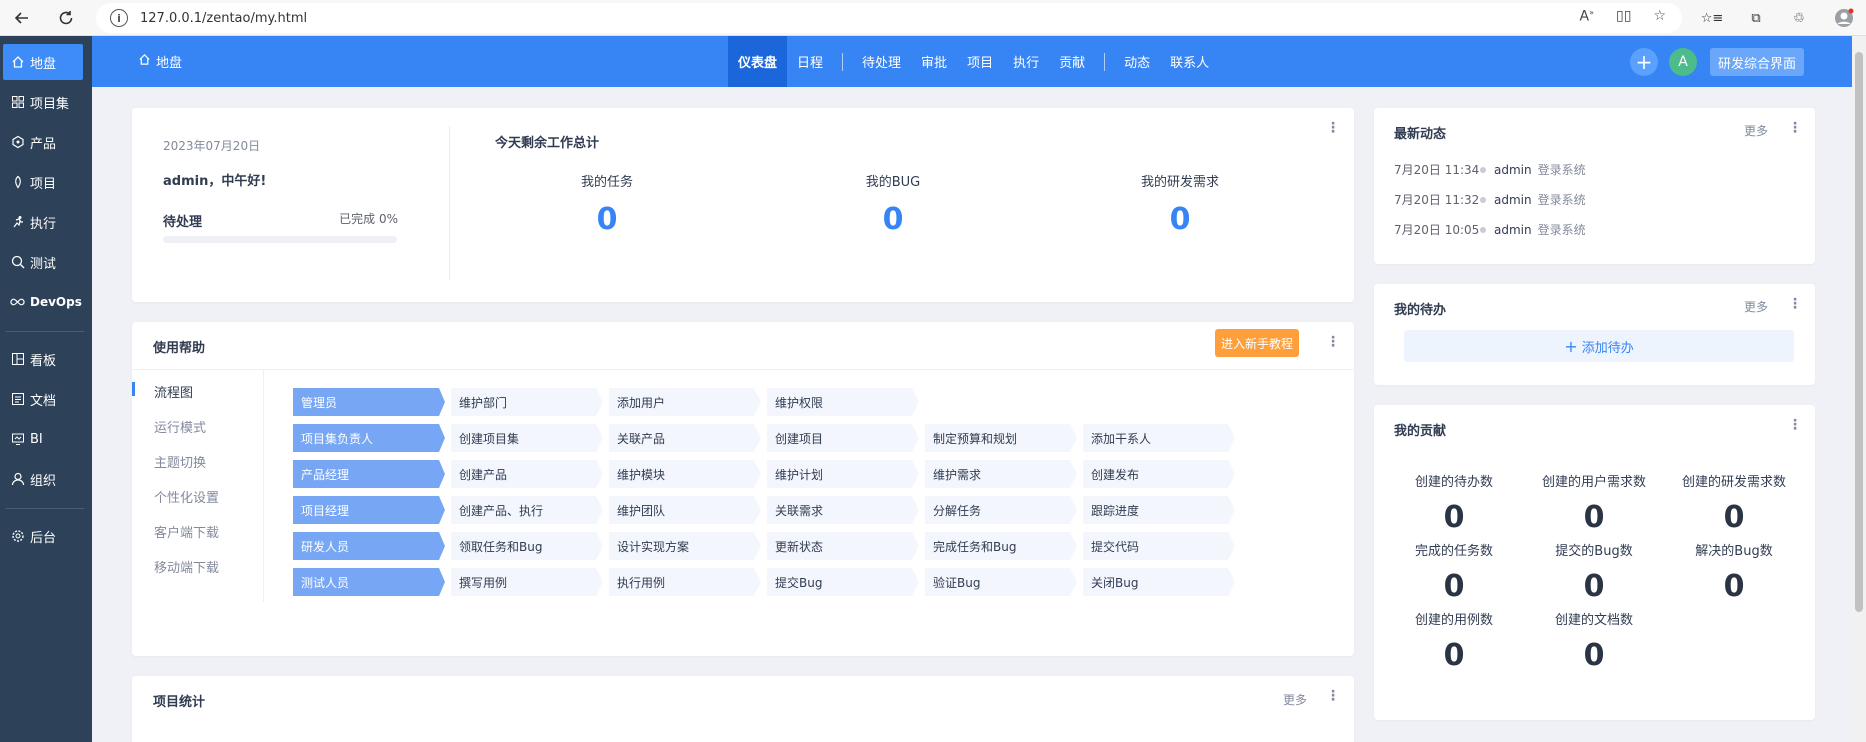 The width and height of the screenshot is (1866, 742). Describe the element at coordinates (46, 439) in the screenshot. I see `sidebar-item-bi: BI` at that location.